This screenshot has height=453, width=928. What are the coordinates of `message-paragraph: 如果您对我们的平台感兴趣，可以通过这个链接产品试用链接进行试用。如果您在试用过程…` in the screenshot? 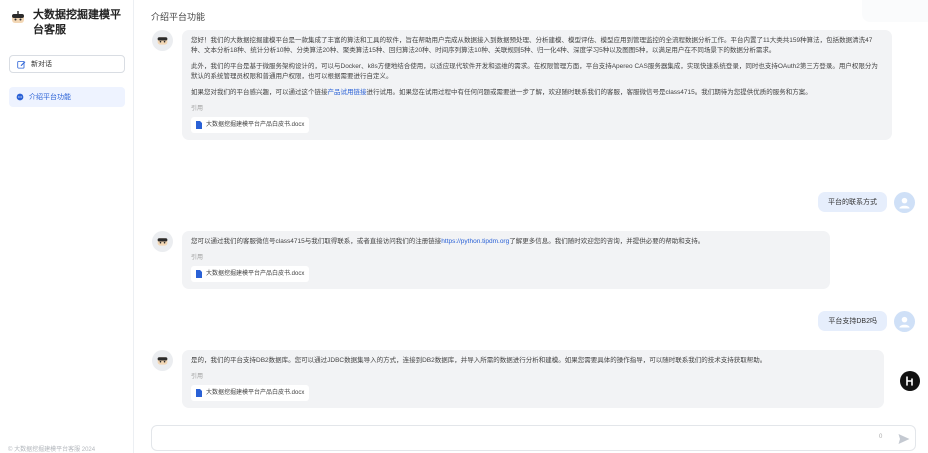 It's located at (537, 93).